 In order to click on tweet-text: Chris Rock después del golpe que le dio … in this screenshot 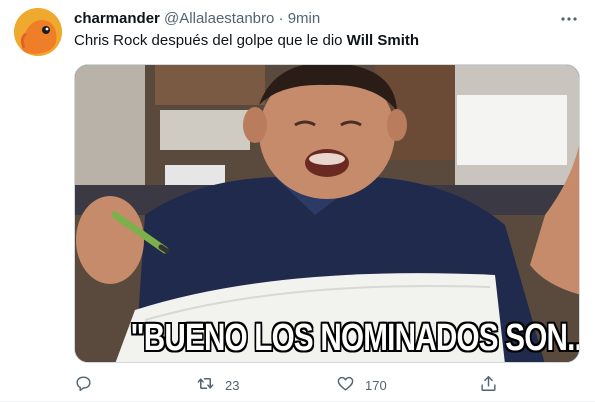, I will do `click(246, 41)`.